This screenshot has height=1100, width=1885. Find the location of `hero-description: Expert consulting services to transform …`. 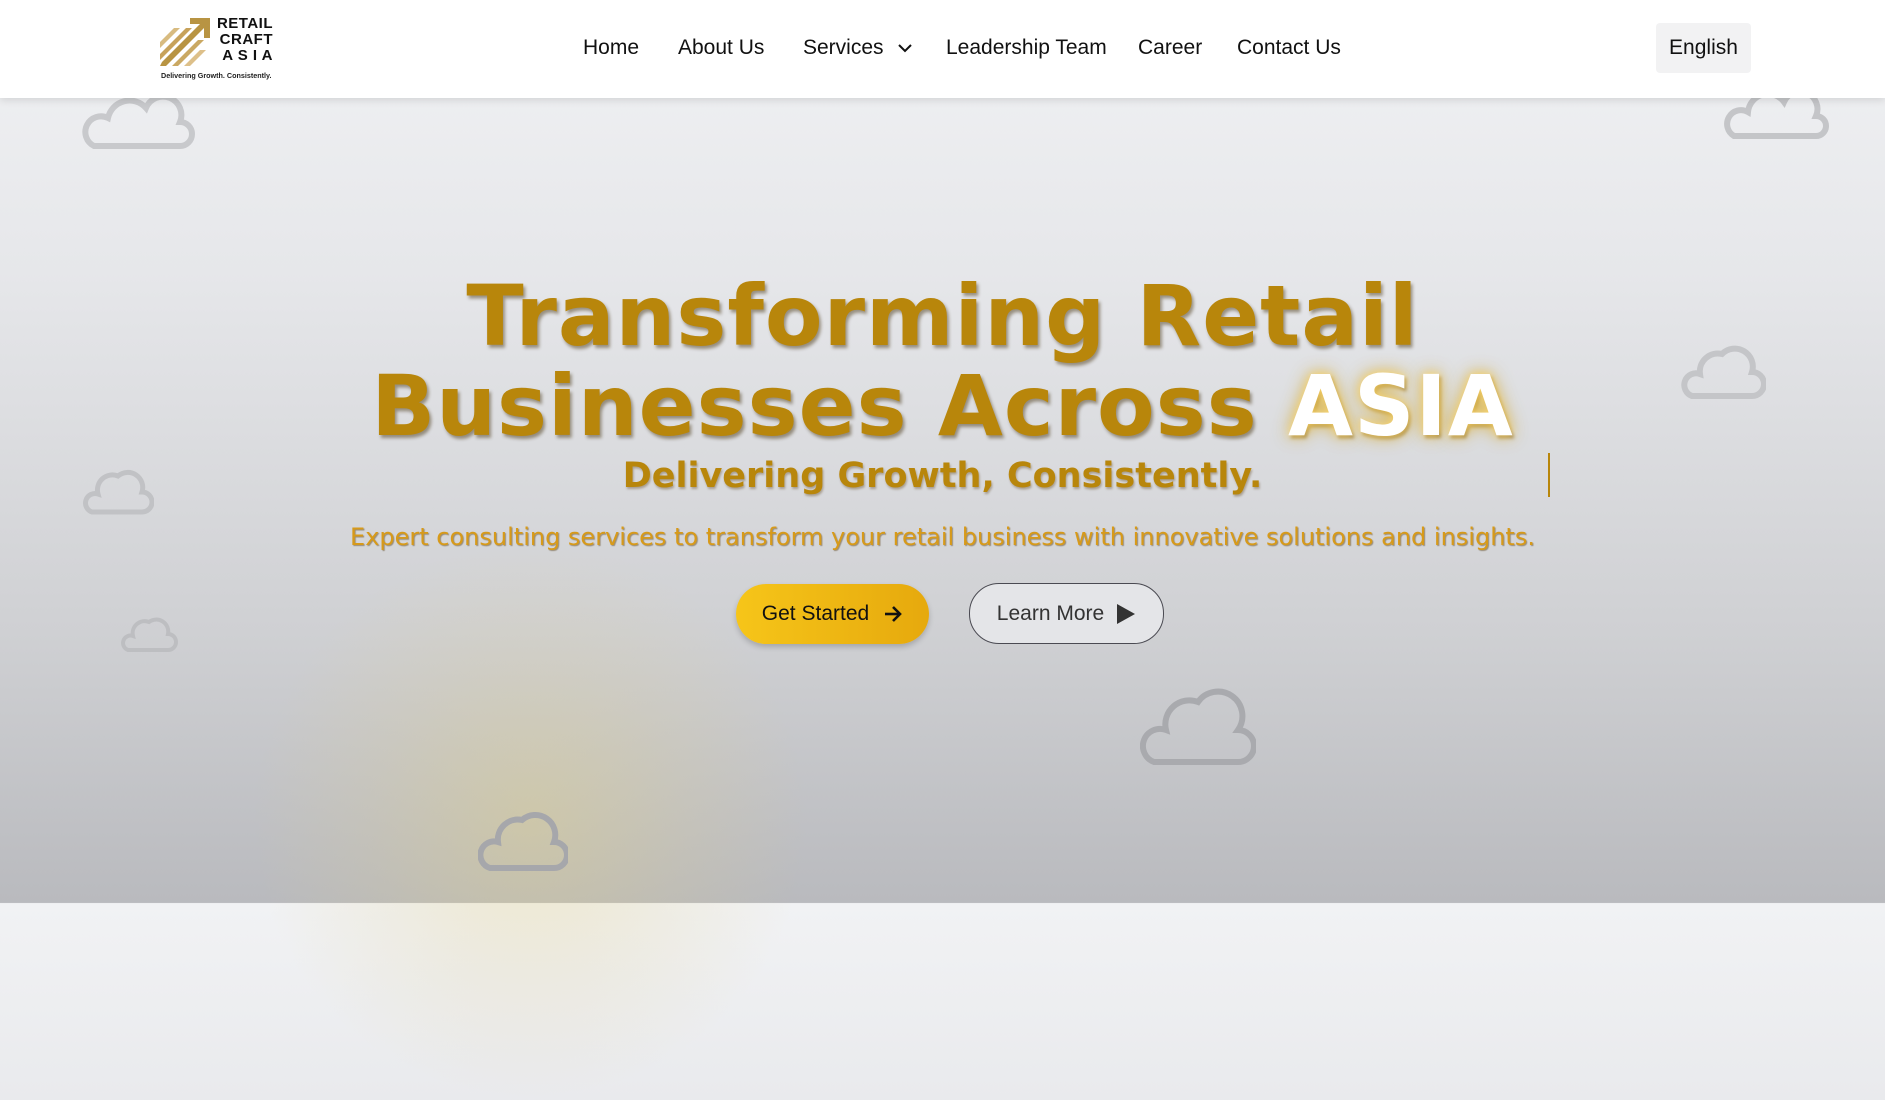

hero-description: Expert consulting services to transform … is located at coordinates (942, 537).